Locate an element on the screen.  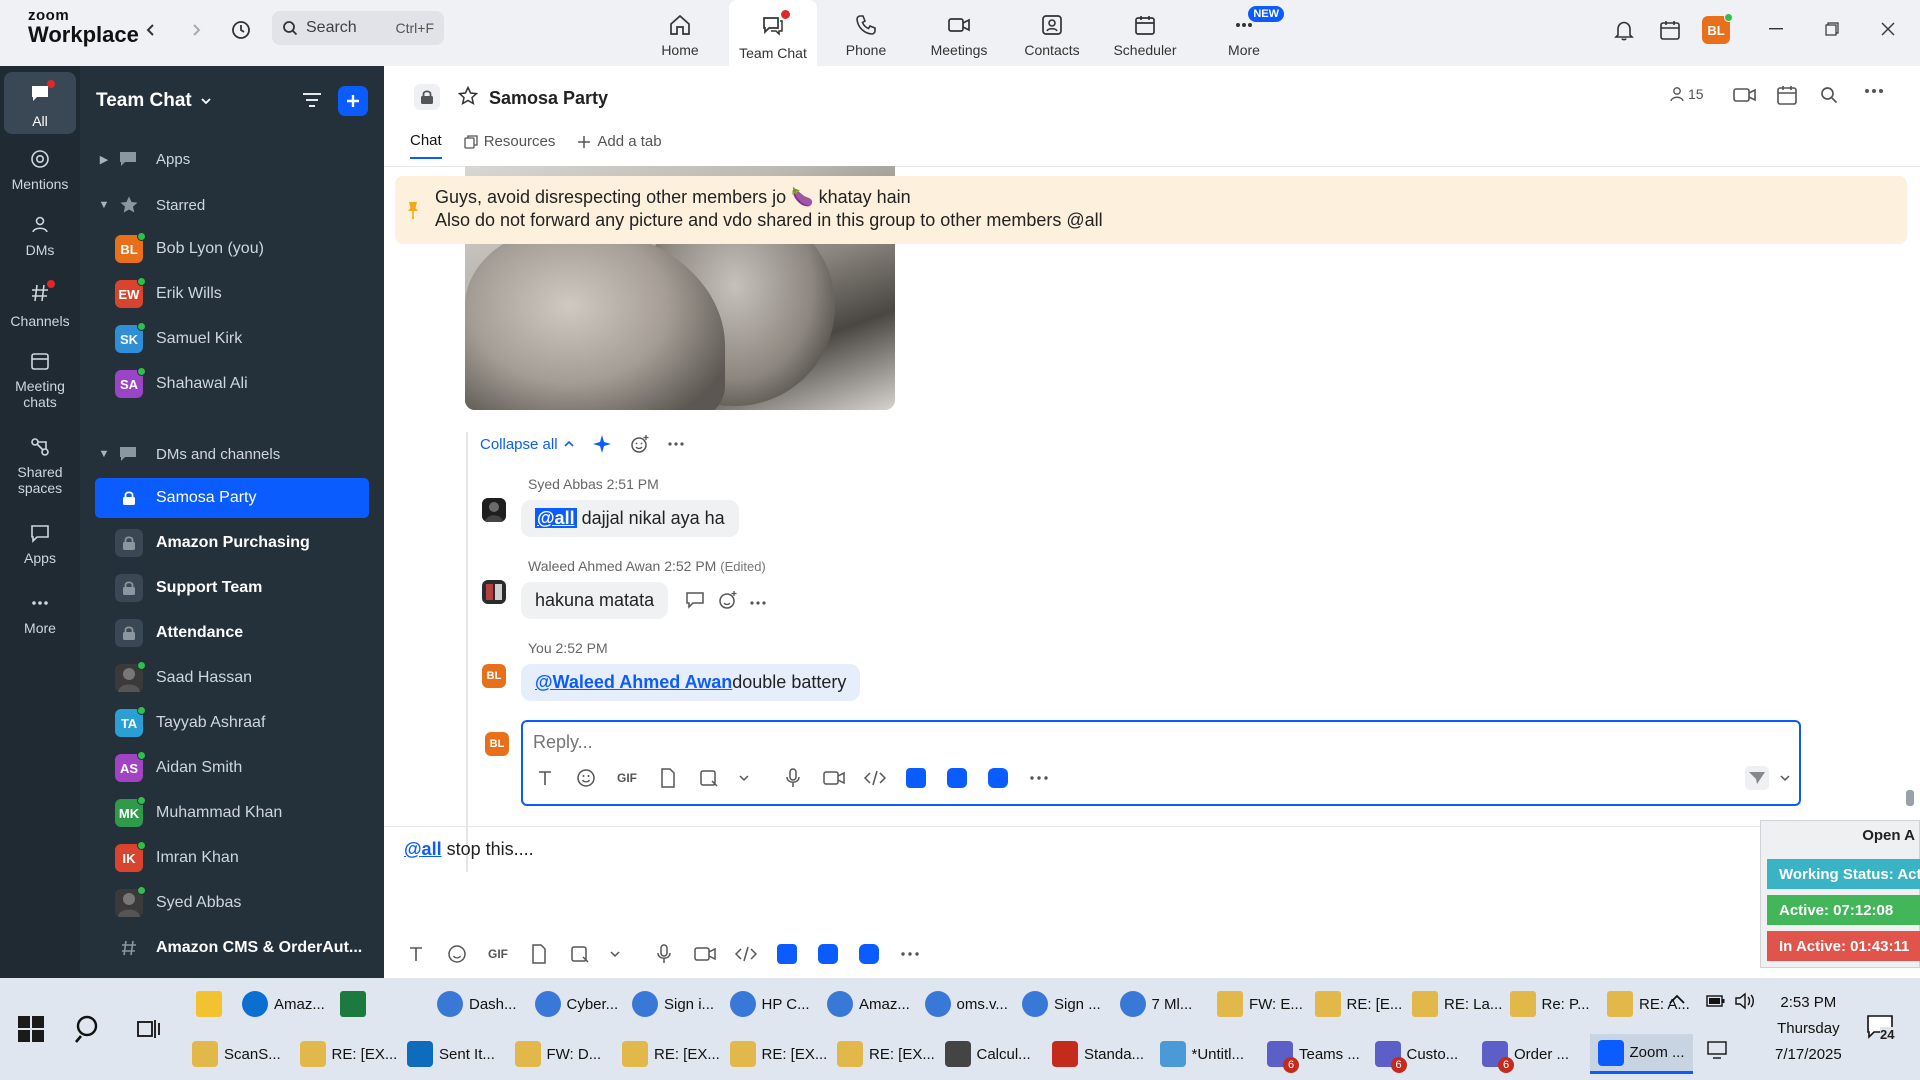
gif-icon: GIF is located at coordinates (627, 778).